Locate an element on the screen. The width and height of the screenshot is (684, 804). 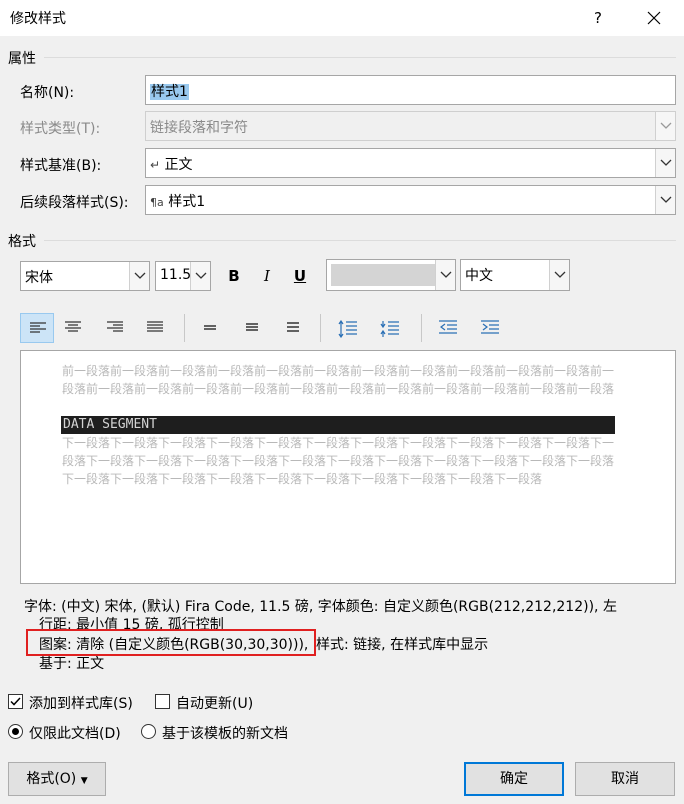
font-size-select: 11.5 is located at coordinates (183, 276).